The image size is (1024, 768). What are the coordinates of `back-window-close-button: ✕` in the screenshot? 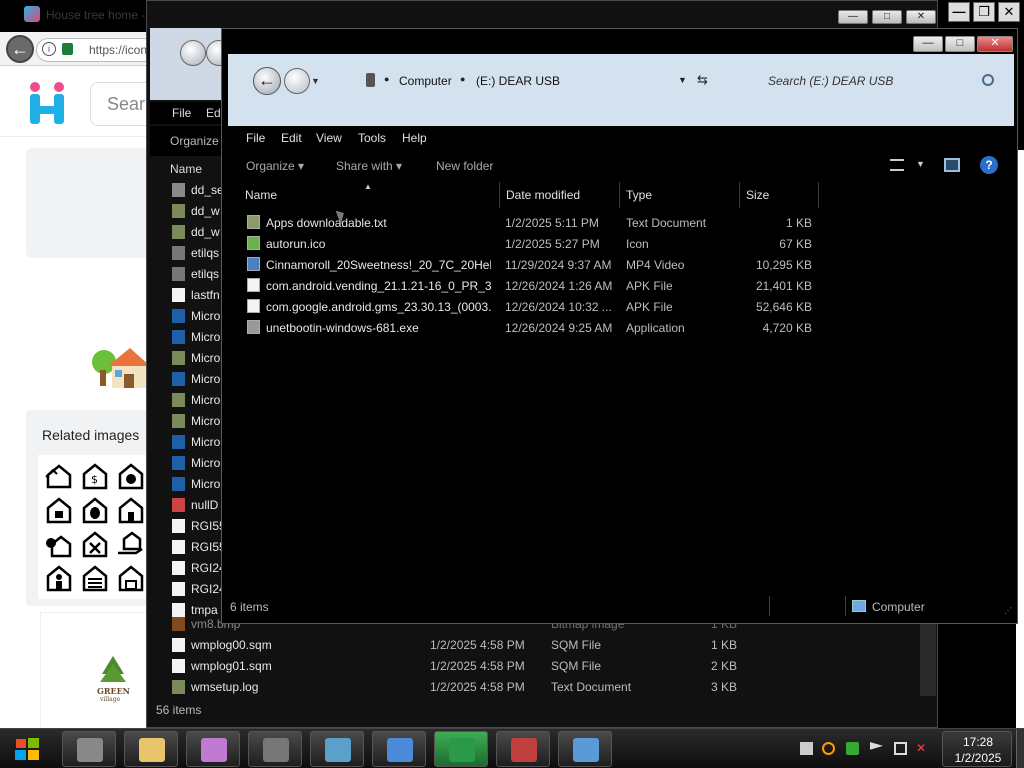 It's located at (921, 17).